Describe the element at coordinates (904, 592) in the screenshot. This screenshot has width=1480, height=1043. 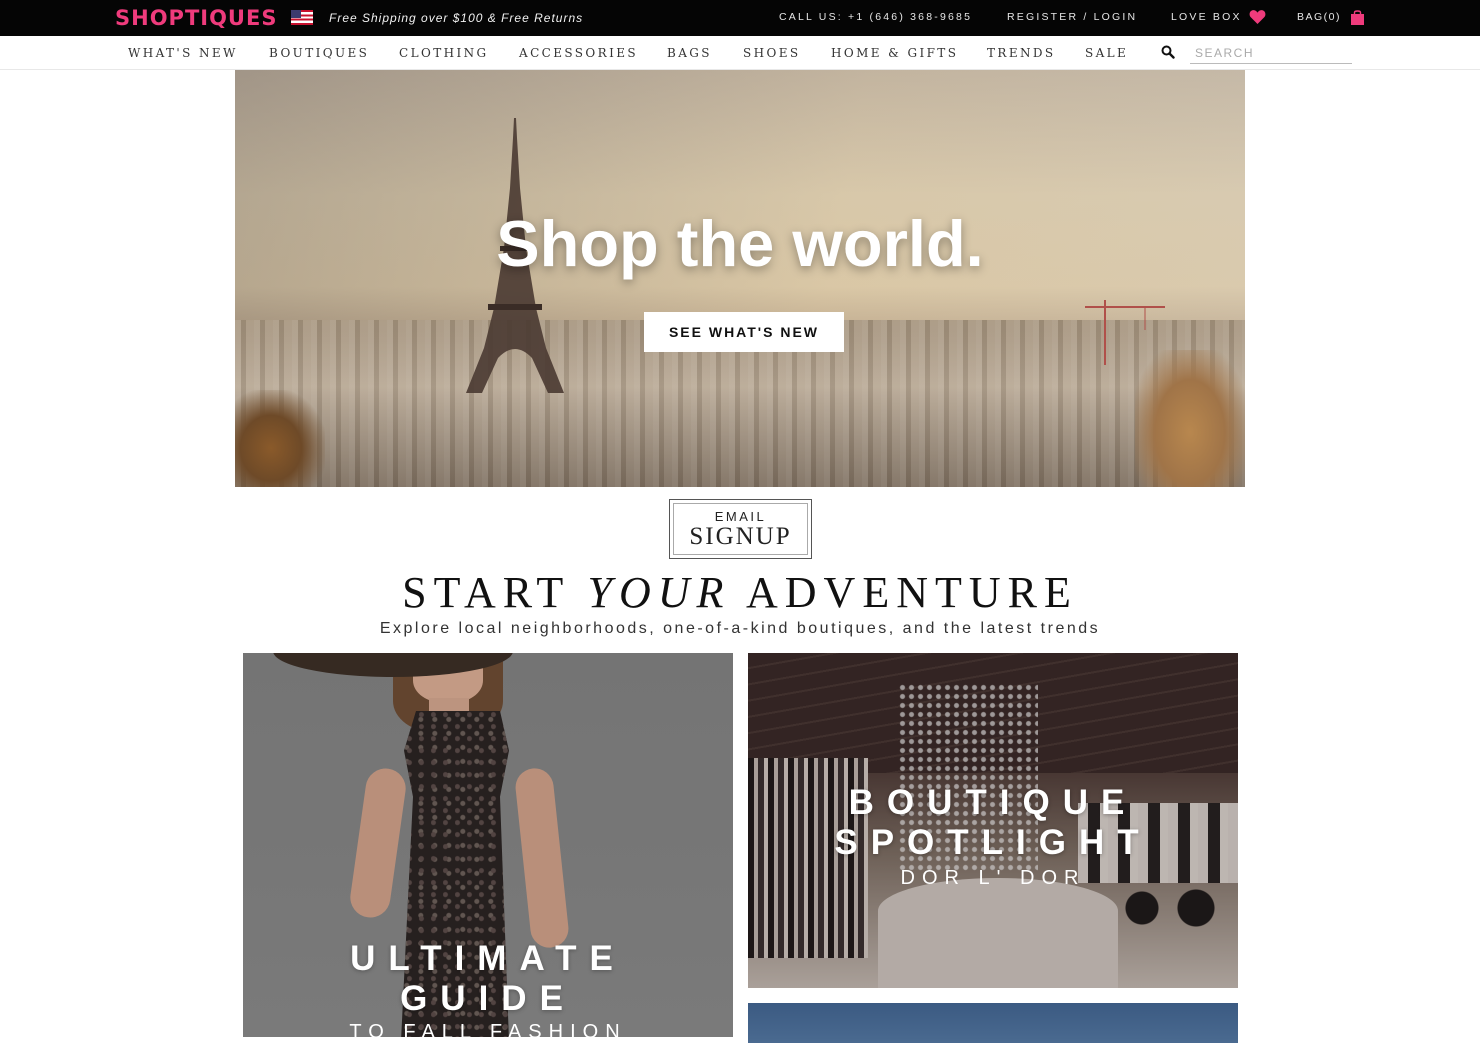
I see `adventure-title-end: ADVENTURE` at that location.